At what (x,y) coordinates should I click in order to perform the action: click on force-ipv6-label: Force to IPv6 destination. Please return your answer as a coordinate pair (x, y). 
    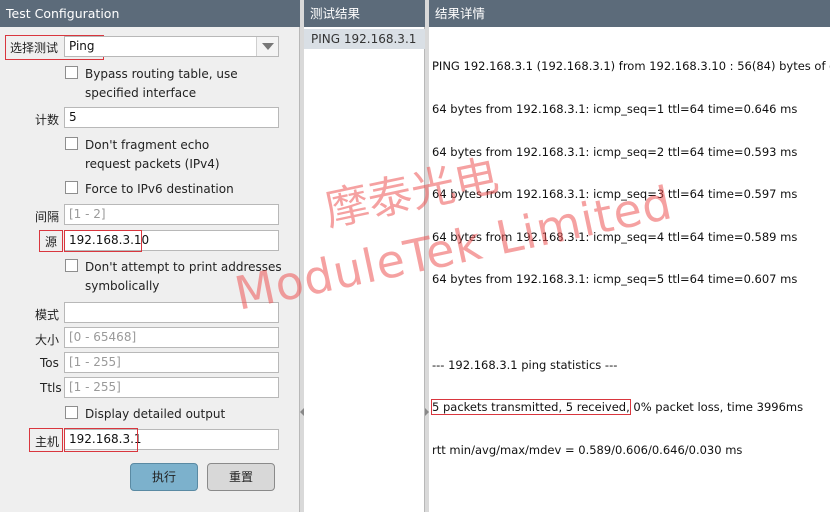
    Looking at the image, I should click on (159, 189).